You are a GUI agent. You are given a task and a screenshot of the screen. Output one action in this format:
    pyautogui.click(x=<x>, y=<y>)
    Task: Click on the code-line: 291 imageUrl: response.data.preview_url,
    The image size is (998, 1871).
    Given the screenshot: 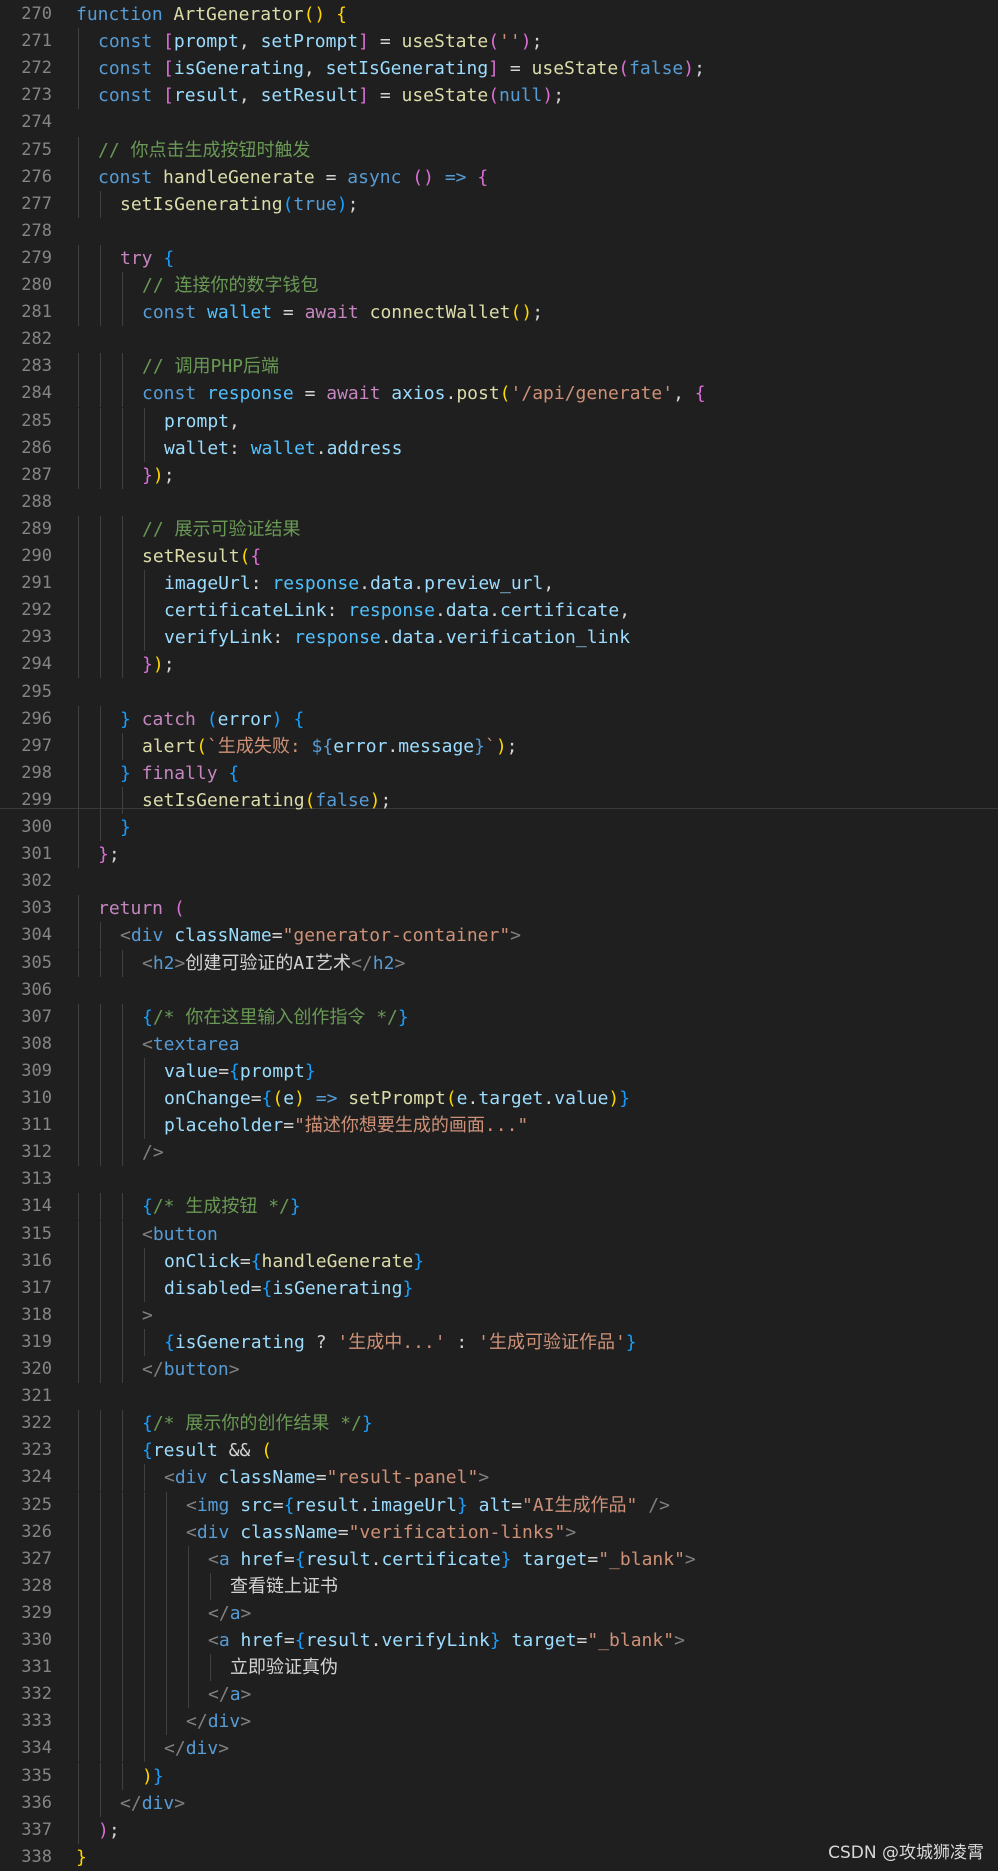 What is the action you would take?
    pyautogui.click(x=499, y=584)
    